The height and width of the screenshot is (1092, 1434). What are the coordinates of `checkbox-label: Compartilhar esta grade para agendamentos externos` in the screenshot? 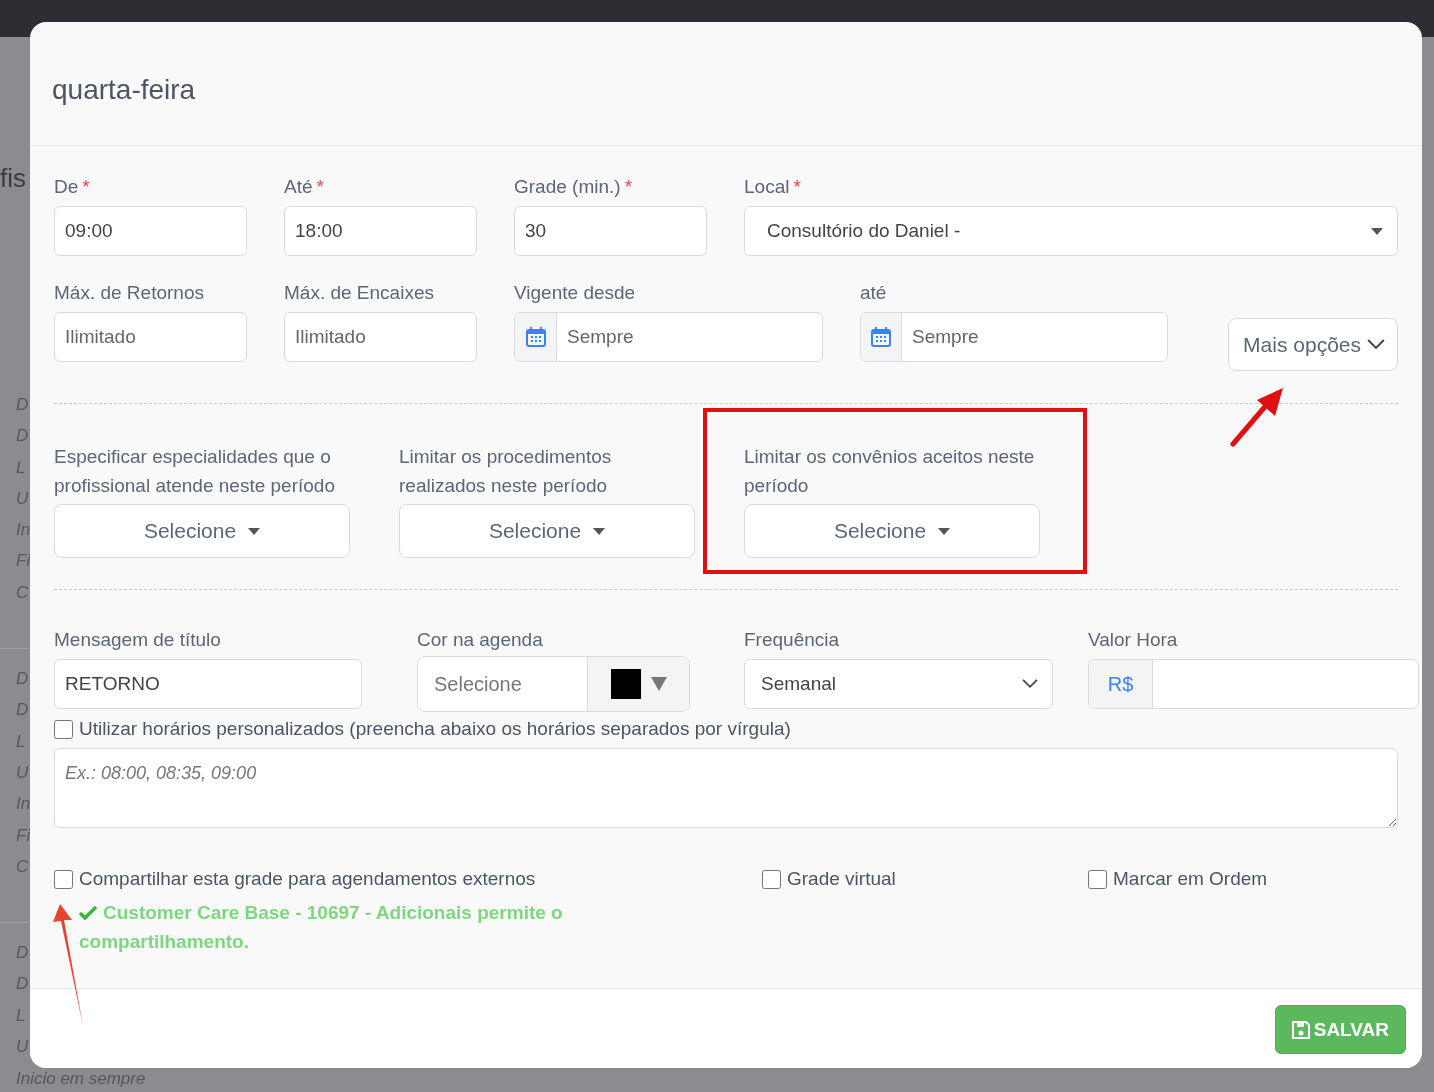 It's located at (307, 879).